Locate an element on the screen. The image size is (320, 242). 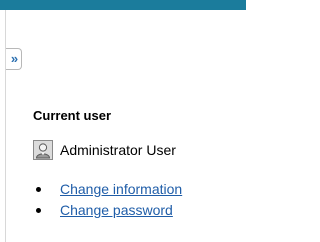
current-user-heading: Current user is located at coordinates (72, 115).